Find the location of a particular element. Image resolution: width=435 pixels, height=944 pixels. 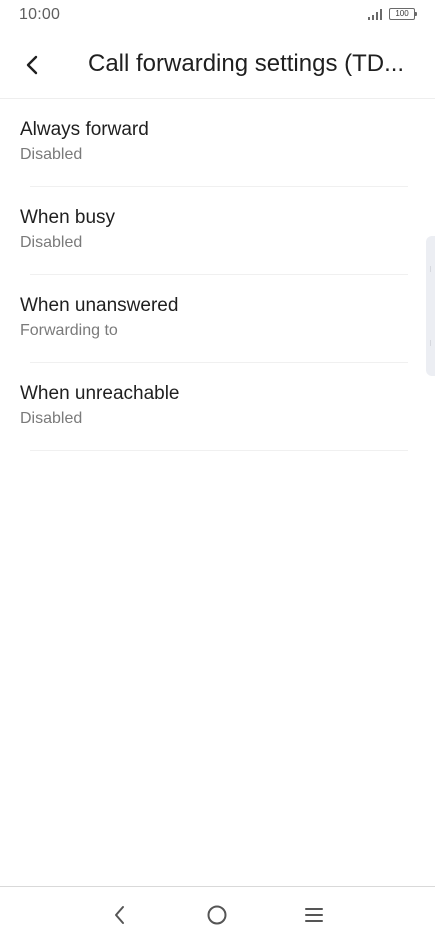

battery-level: 100 is located at coordinates (402, 13).